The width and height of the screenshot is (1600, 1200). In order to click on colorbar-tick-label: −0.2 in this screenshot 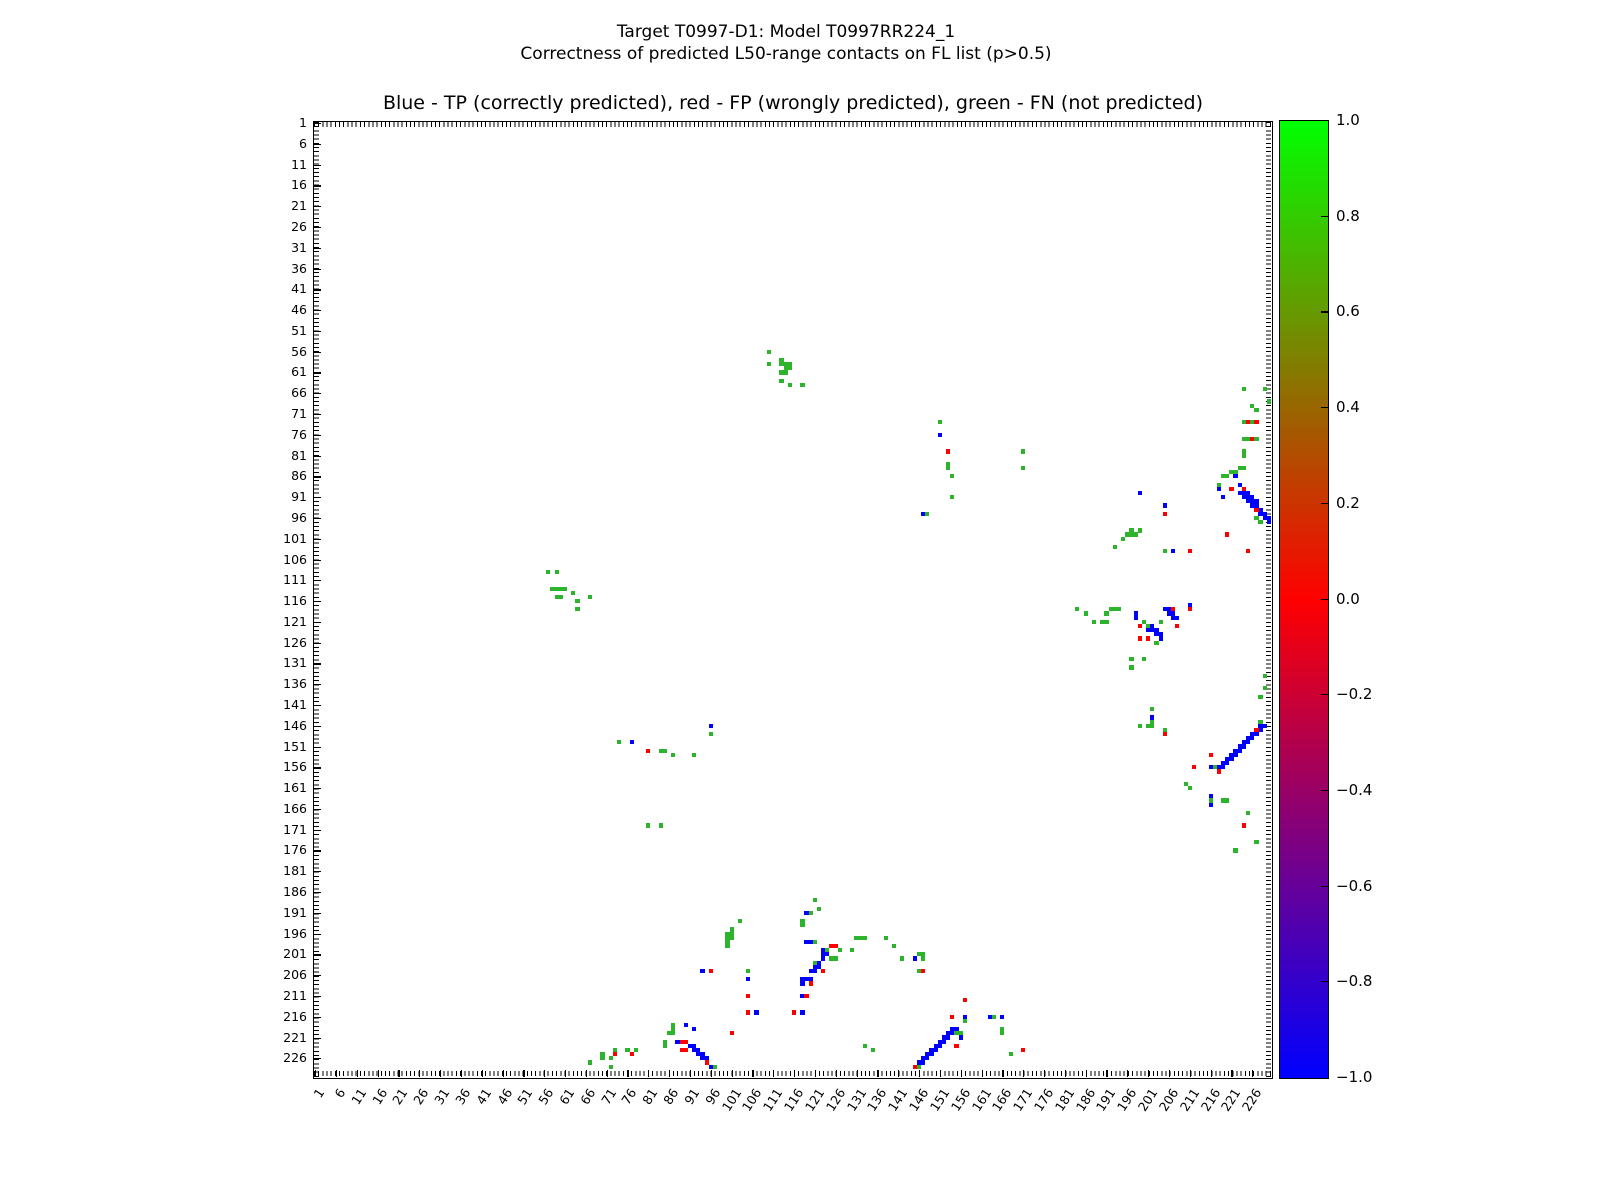, I will do `click(1354, 694)`.